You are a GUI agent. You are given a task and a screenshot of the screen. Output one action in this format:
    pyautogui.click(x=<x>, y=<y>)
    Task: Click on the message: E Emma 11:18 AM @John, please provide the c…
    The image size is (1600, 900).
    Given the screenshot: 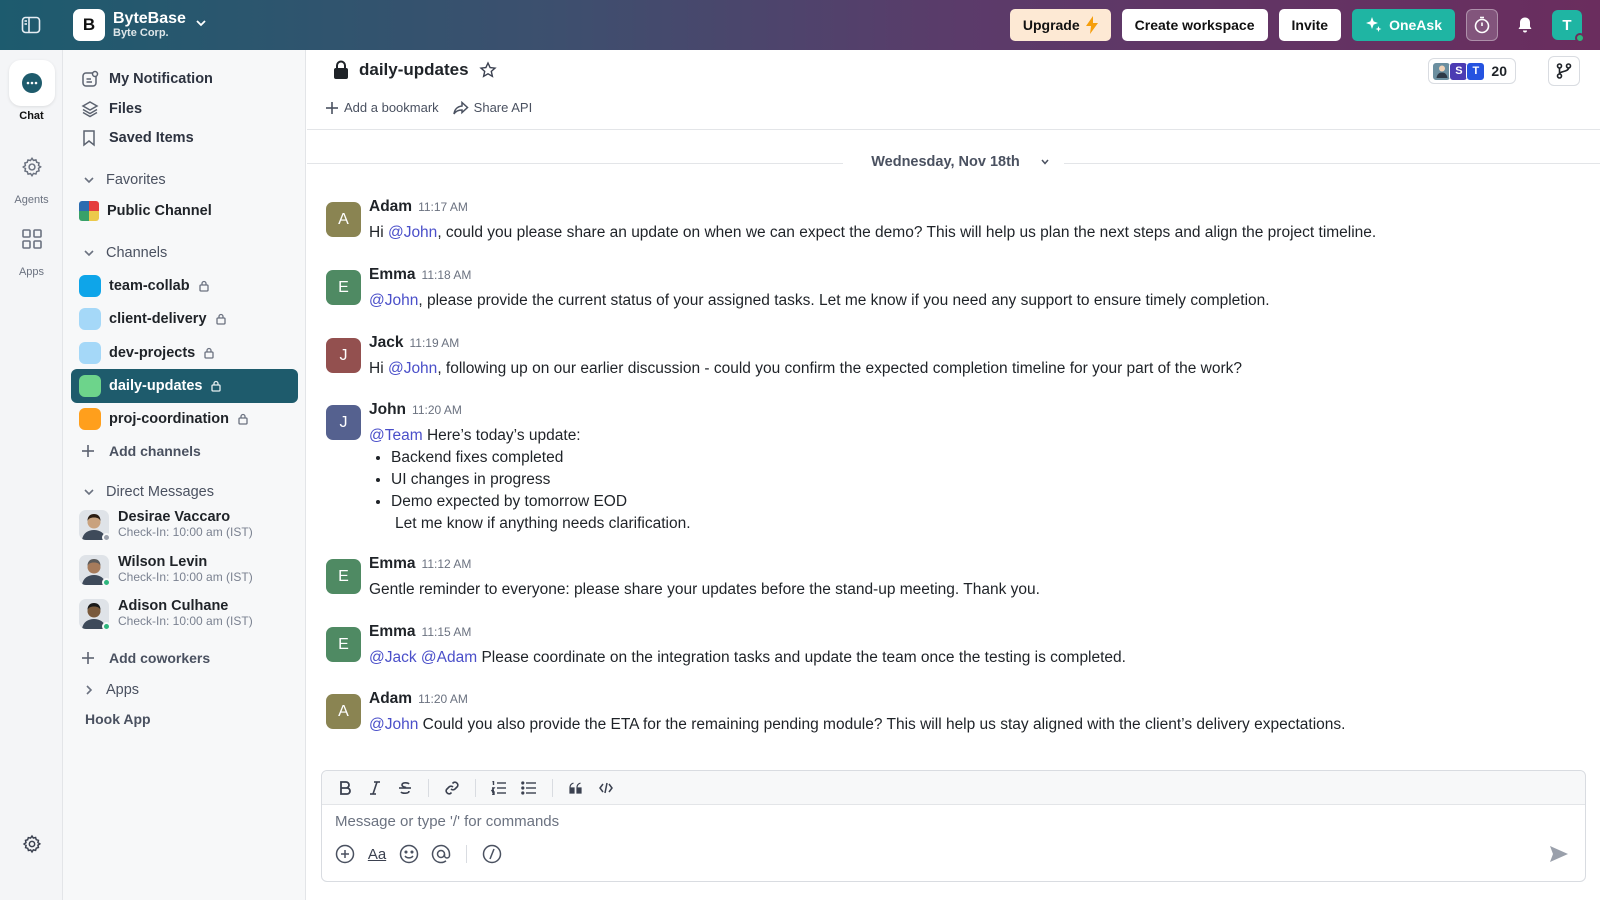 What is the action you would take?
    pyautogui.click(x=798, y=289)
    